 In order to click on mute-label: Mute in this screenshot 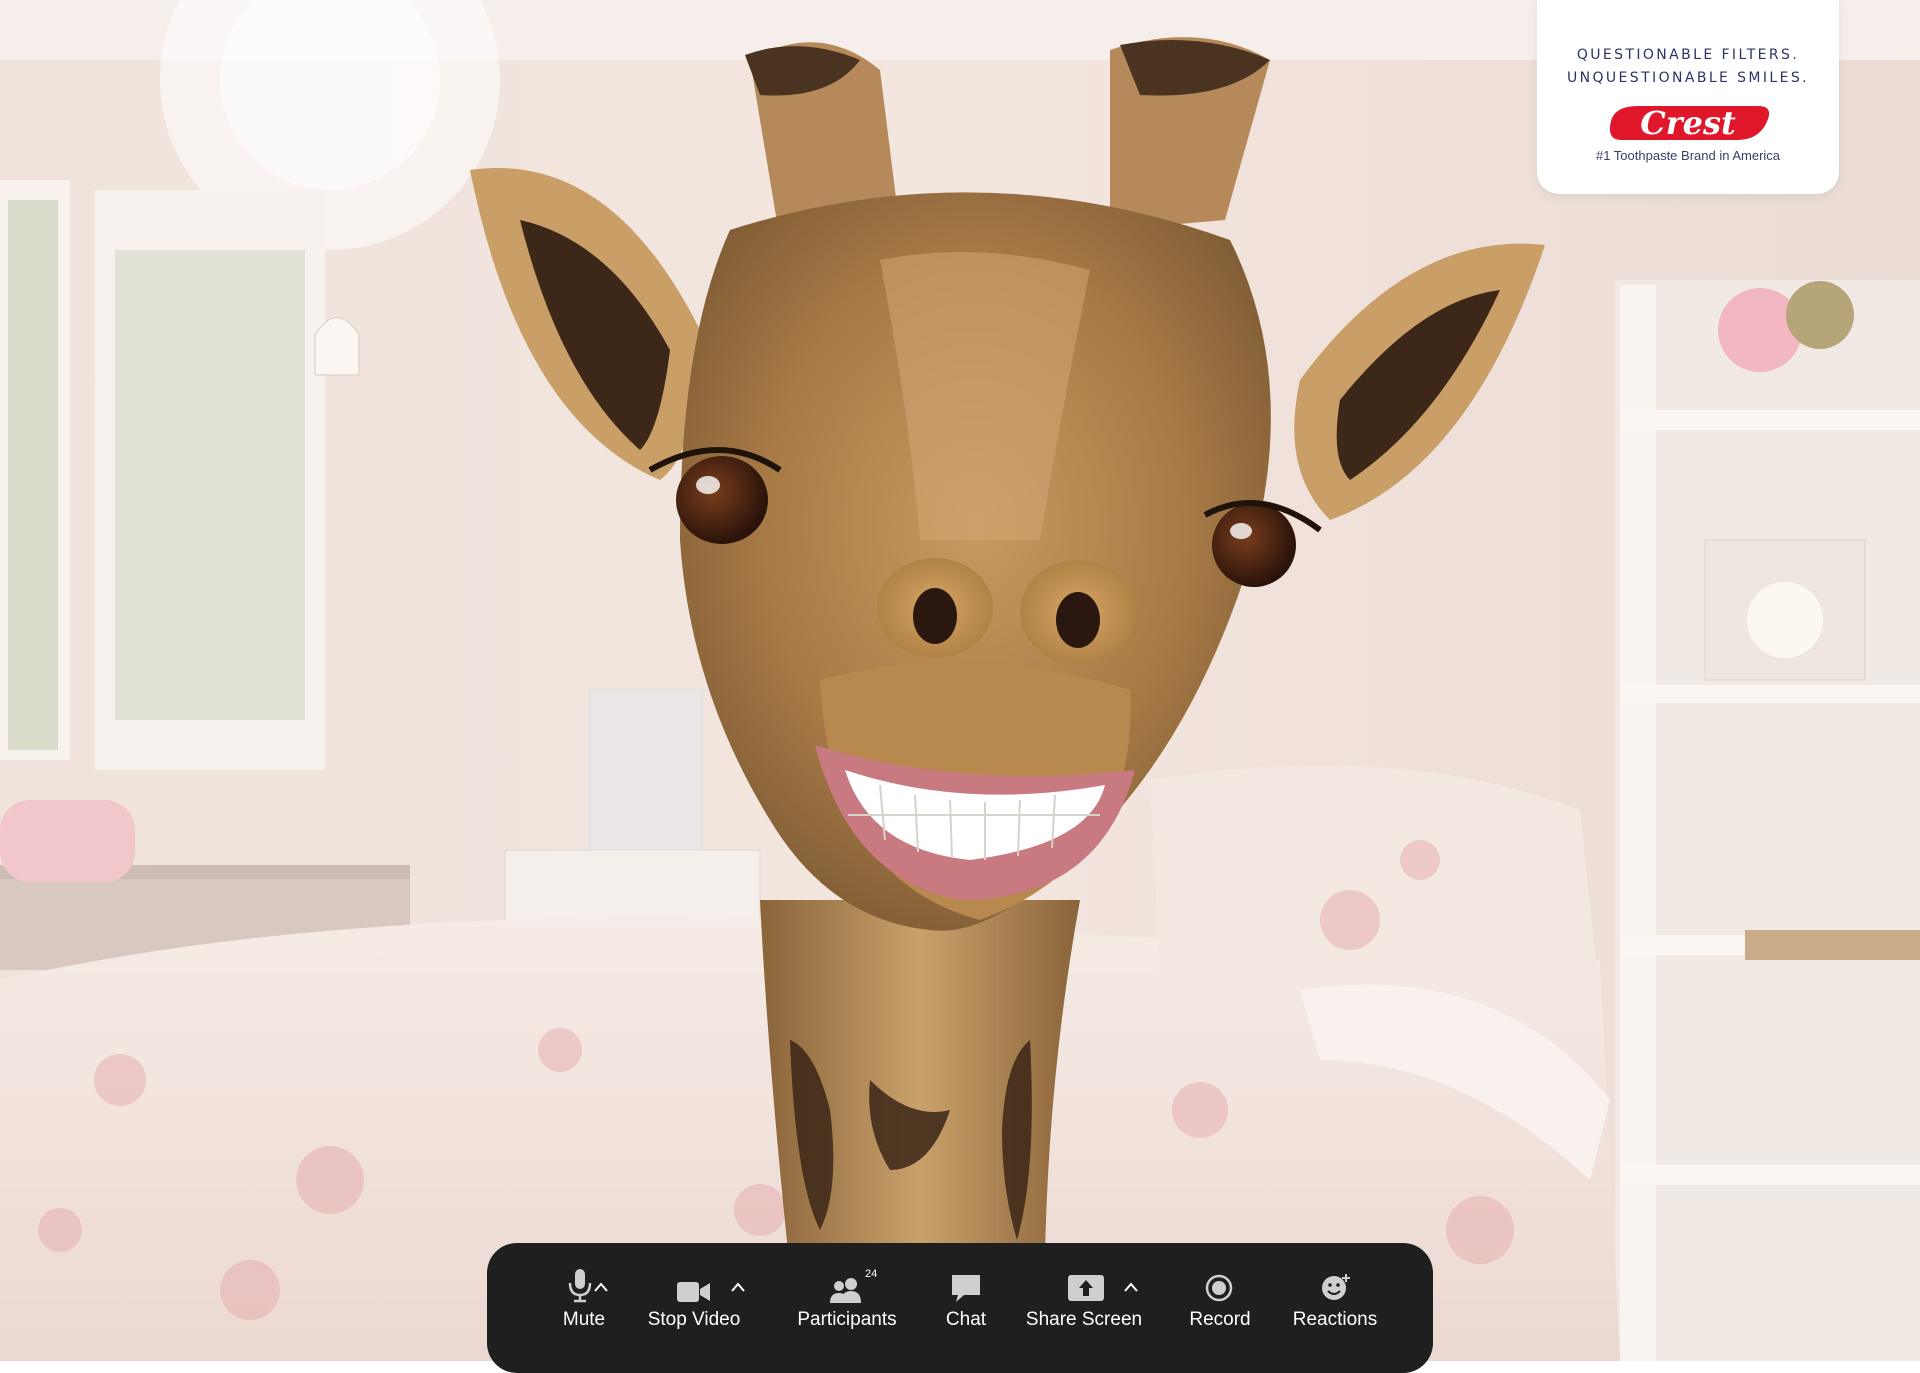, I will do `click(584, 1319)`.